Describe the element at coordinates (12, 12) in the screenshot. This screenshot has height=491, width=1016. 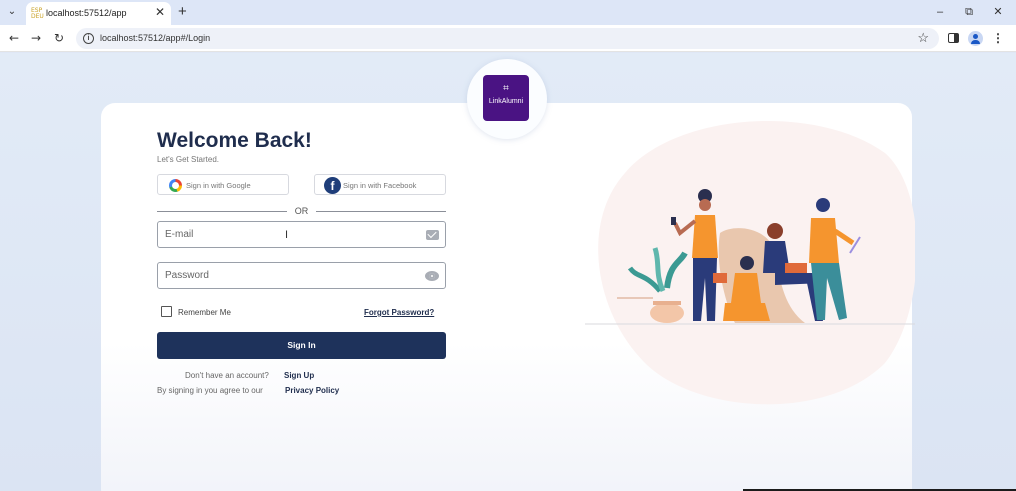
I see `tab-search-chevron-icon: ⌄` at that location.